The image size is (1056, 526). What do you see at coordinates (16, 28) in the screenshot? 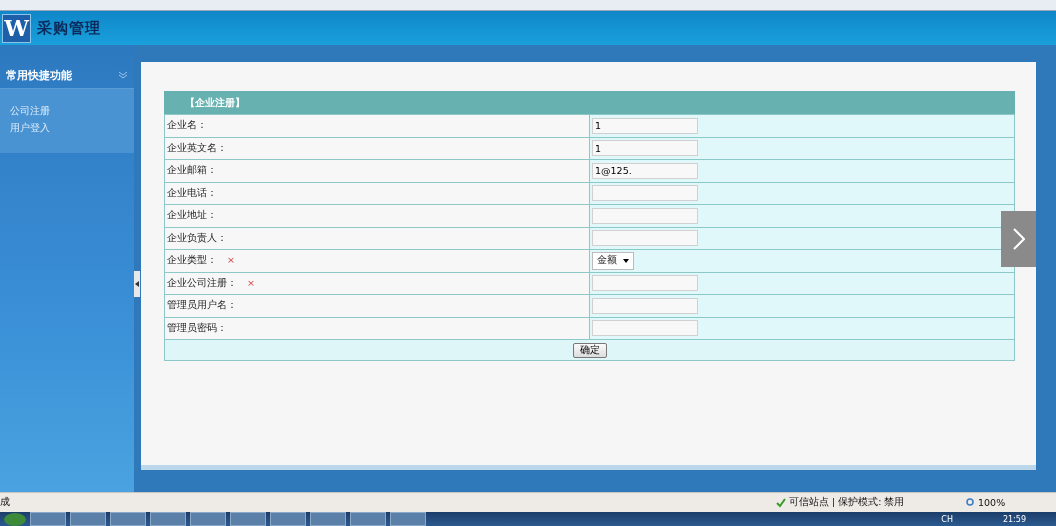
I see `logo: W` at bounding box center [16, 28].